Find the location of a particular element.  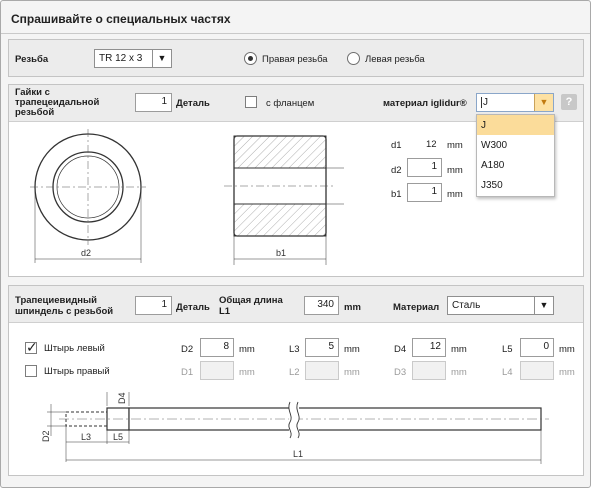

nut-b1-input: 1 is located at coordinates (424, 192).